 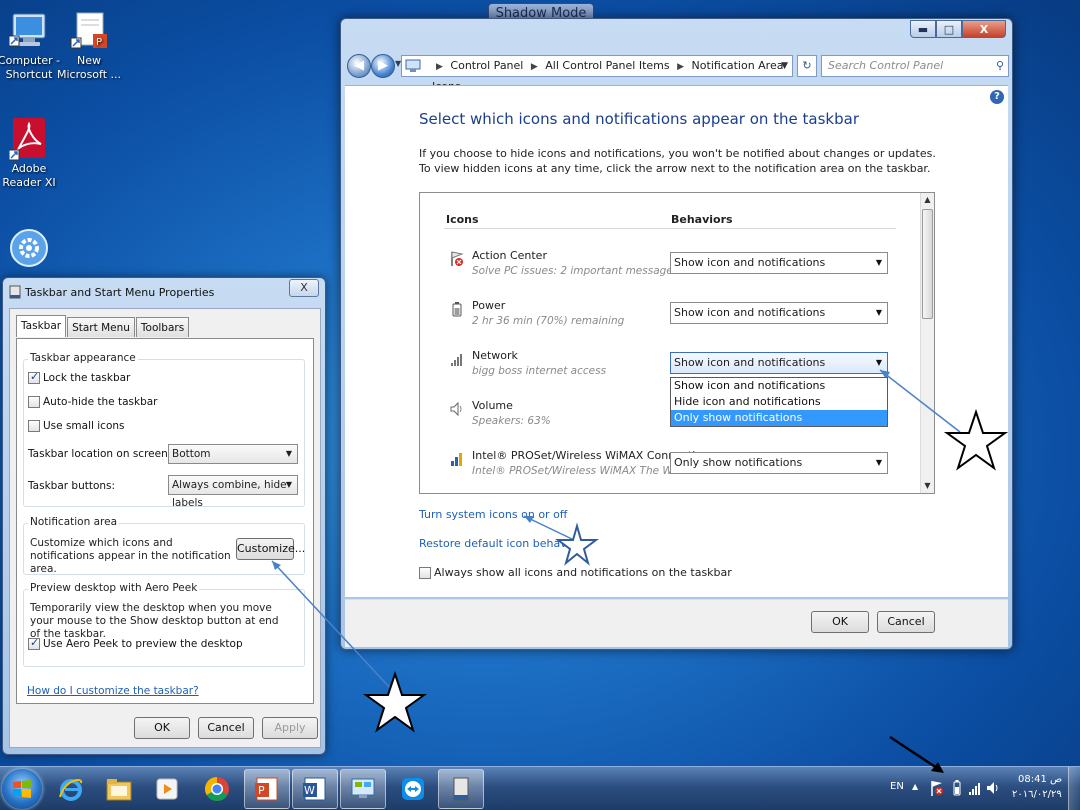 What do you see at coordinates (363, 789) in the screenshot?
I see `taskbar-control-panel` at bounding box center [363, 789].